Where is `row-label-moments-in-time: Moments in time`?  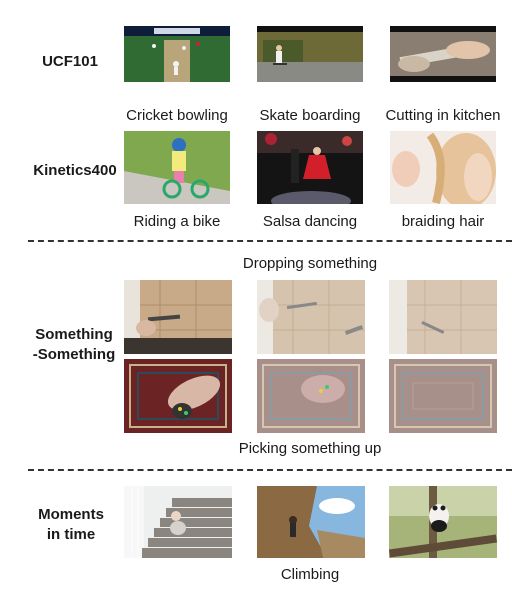
row-label-moments-in-time: Moments in time is located at coordinates (71, 525).